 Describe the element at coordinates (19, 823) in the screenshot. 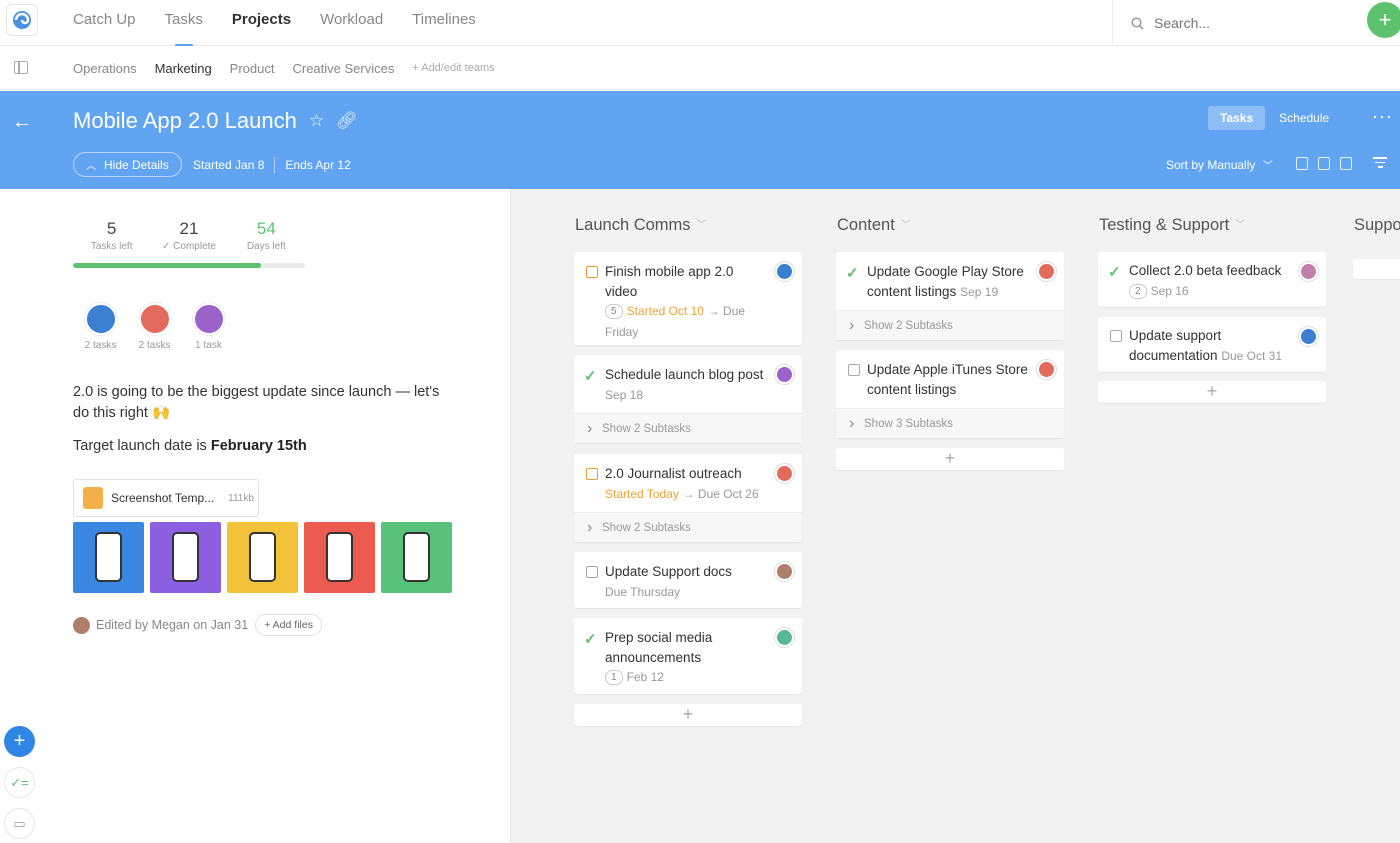

I see `archive-button: ▭` at that location.